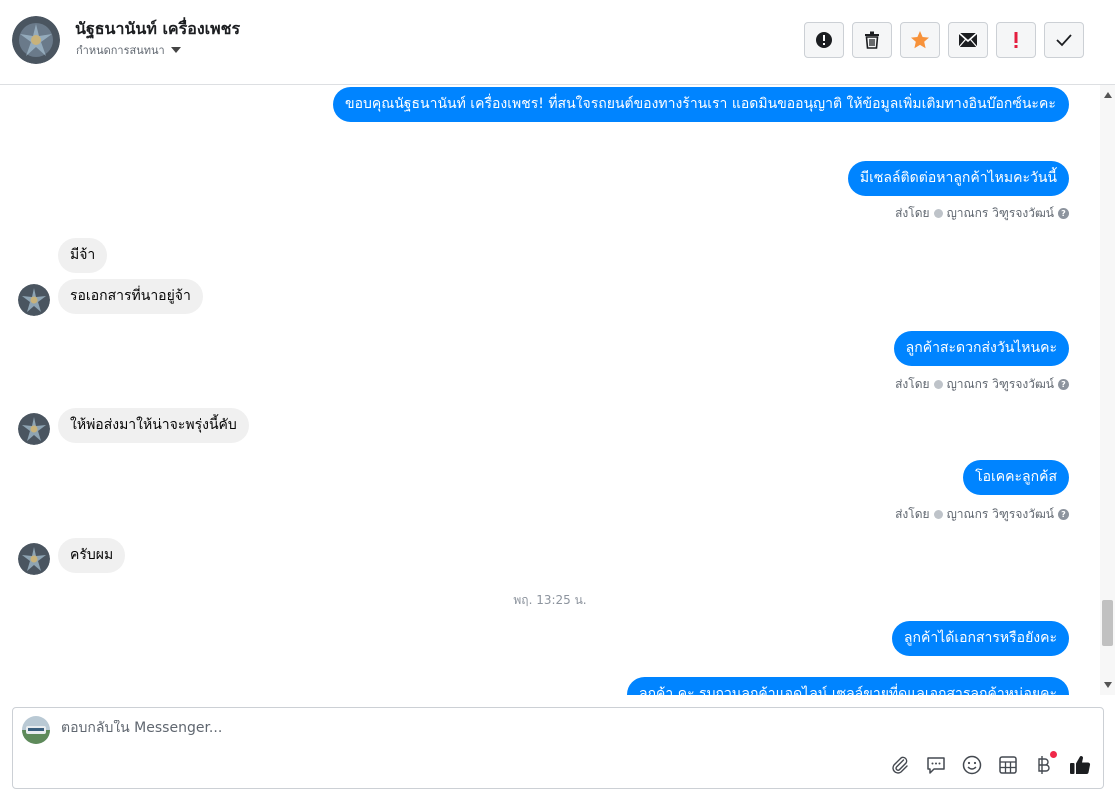 This screenshot has height=800, width=1115. I want to click on reply-input, so click(411, 728).